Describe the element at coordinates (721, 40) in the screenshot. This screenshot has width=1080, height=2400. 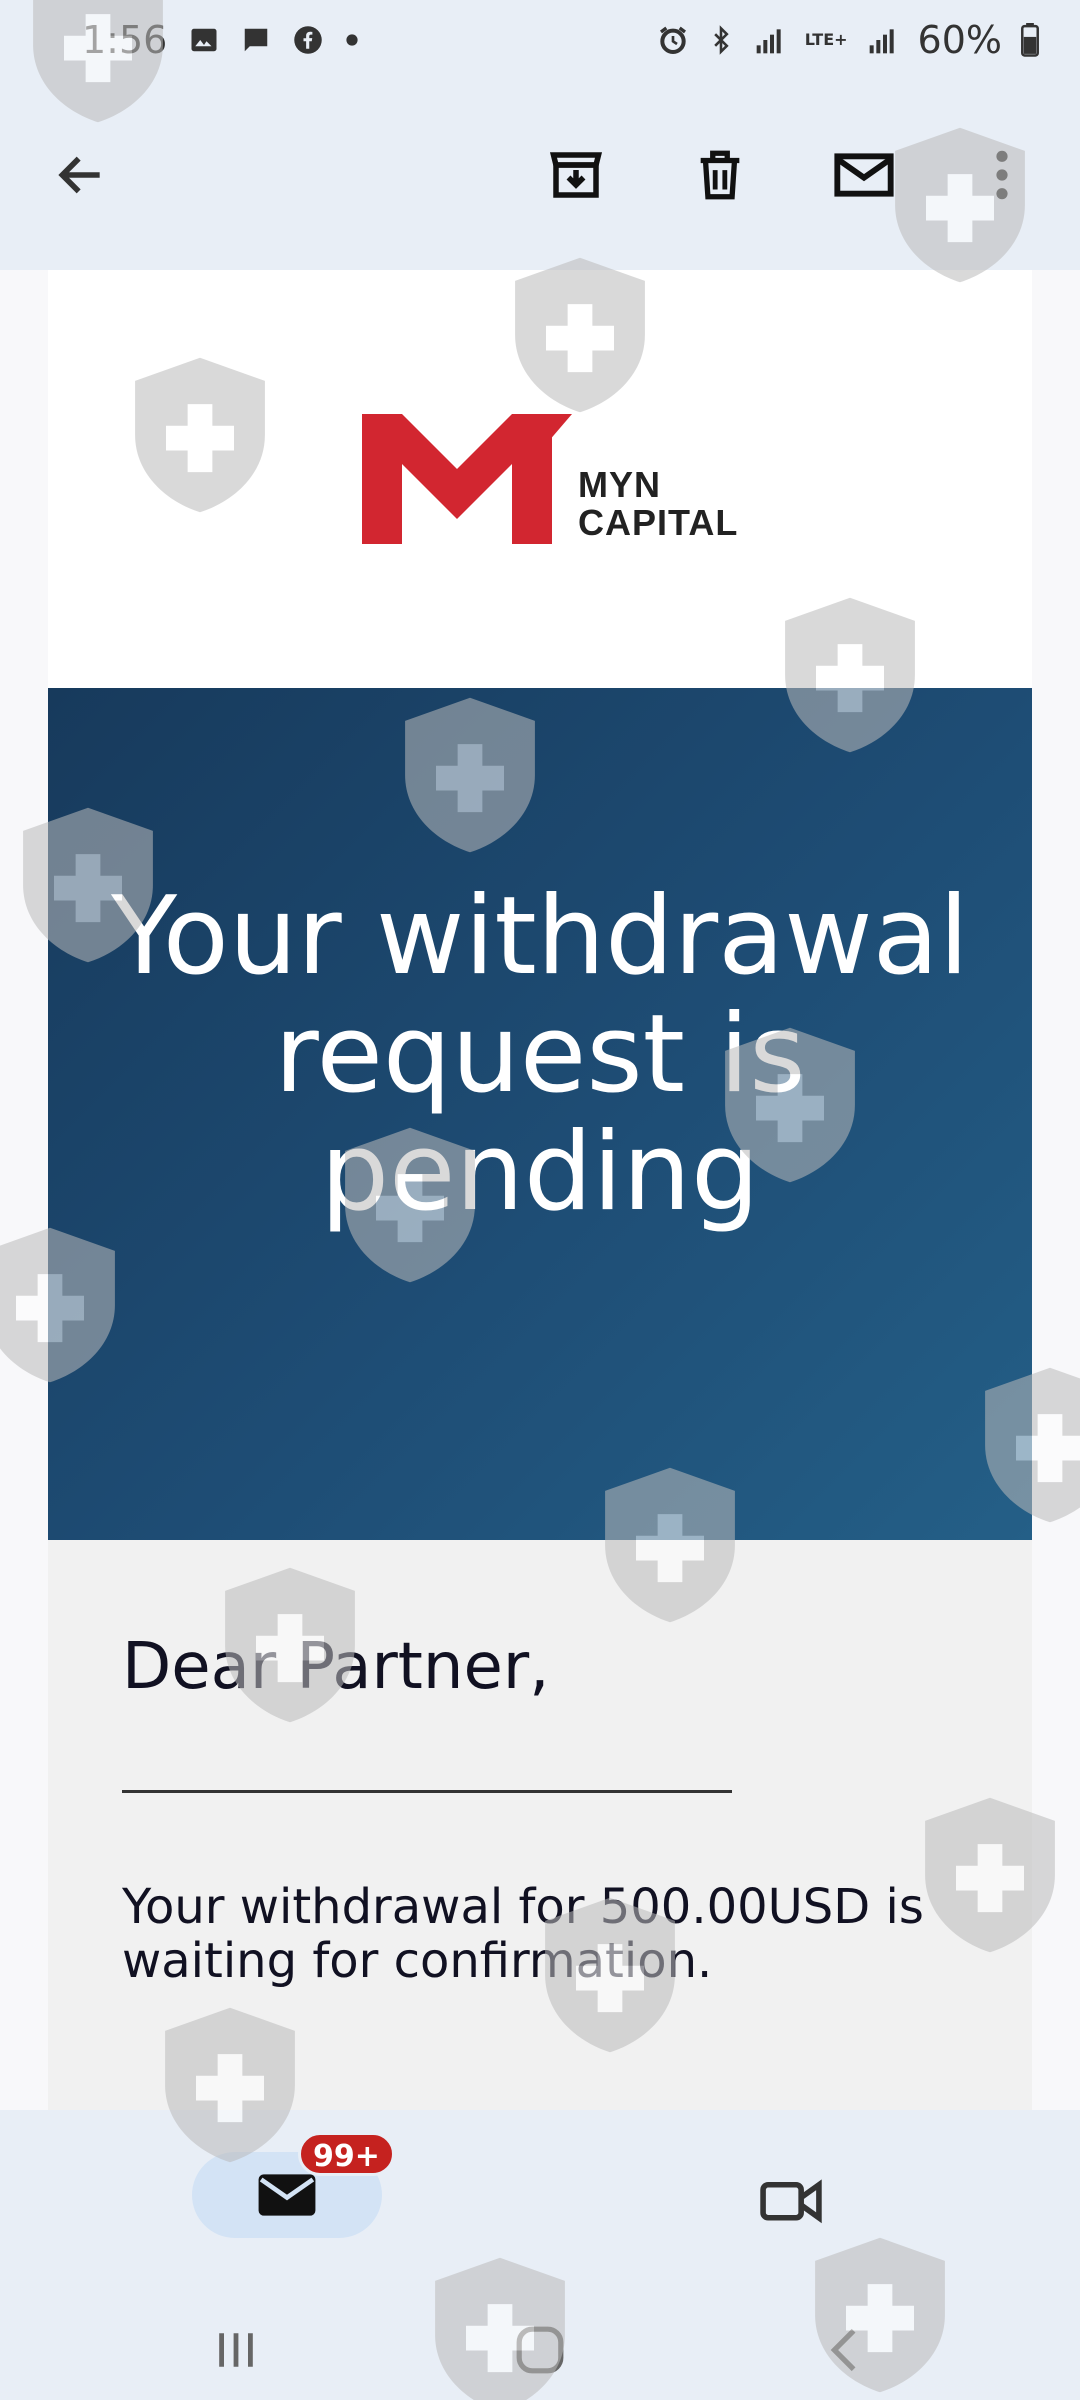
I see `bluetooth-icon` at that location.